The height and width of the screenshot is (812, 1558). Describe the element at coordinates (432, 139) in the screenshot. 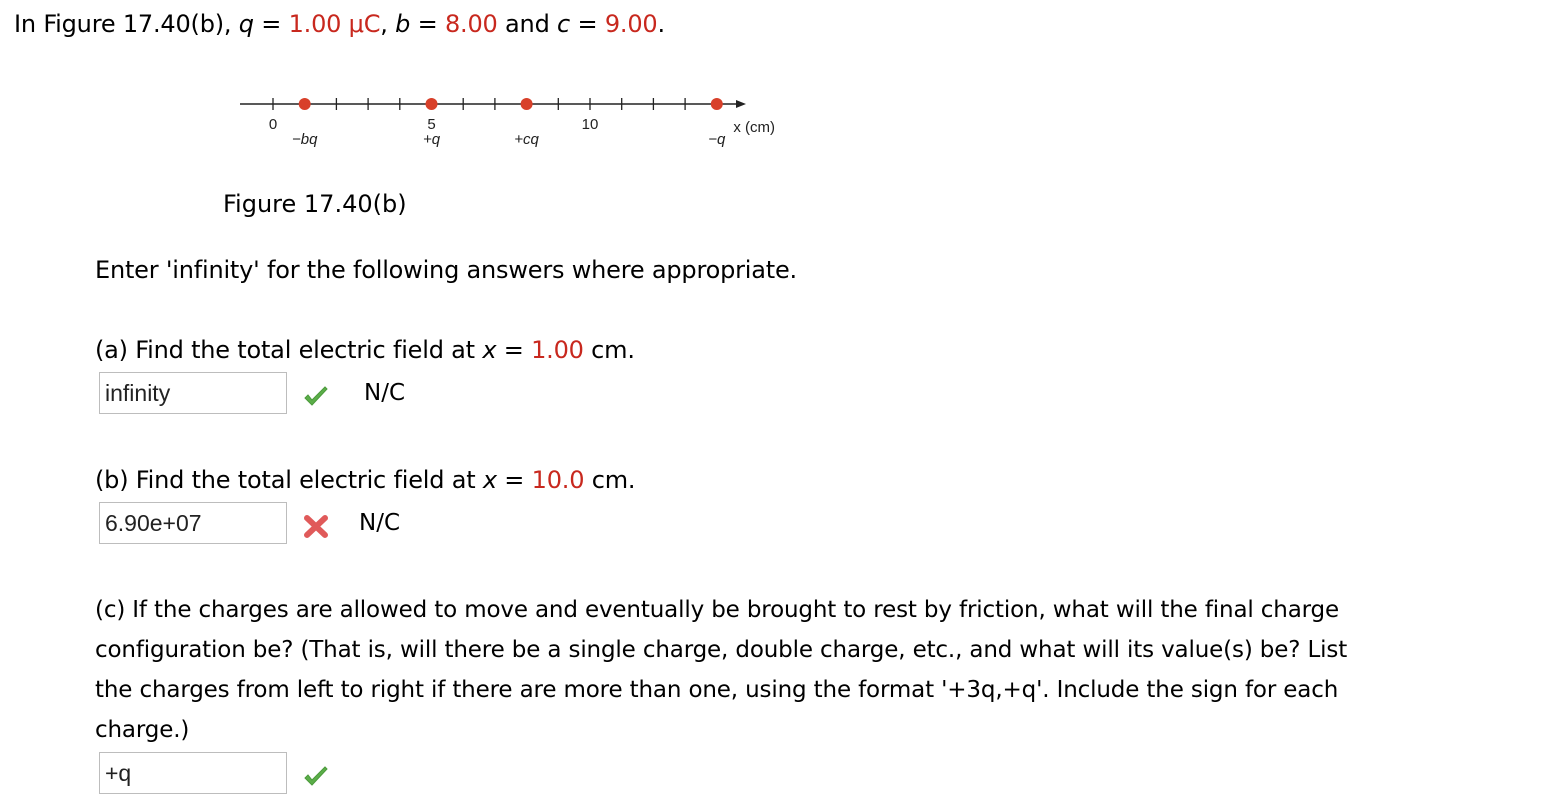

I see `charge-label: +q` at that location.